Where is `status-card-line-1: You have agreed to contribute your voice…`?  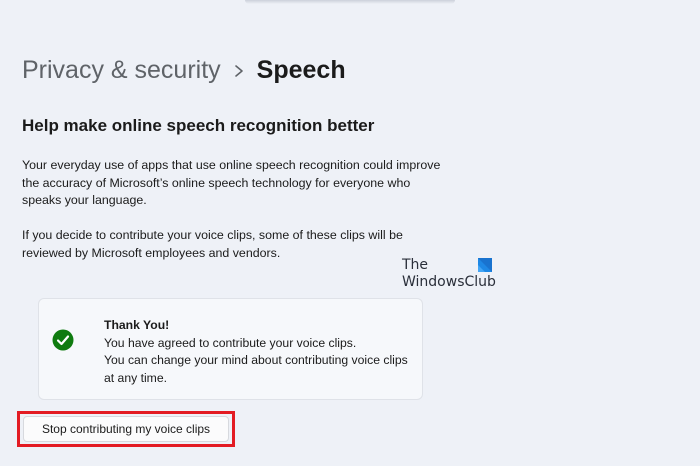
status-card-line-1: You have agreed to contribute your voice… is located at coordinates (230, 342).